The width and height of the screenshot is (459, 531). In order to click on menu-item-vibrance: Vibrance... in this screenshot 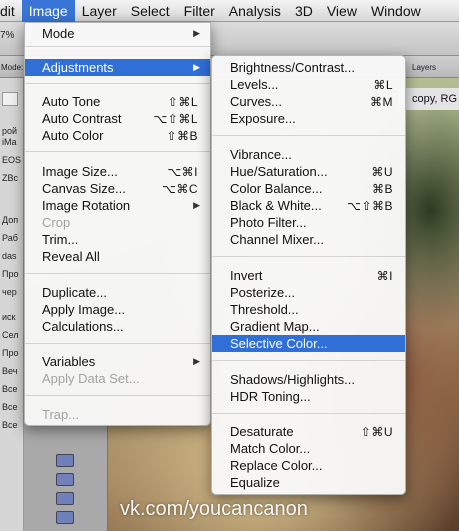, I will do `click(308, 154)`.